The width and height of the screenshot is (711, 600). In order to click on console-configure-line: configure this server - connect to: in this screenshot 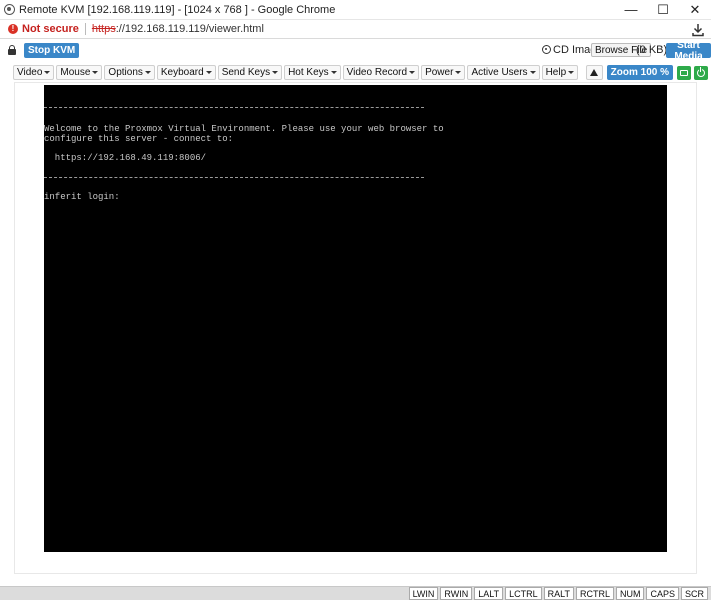, I will do `click(139, 139)`.